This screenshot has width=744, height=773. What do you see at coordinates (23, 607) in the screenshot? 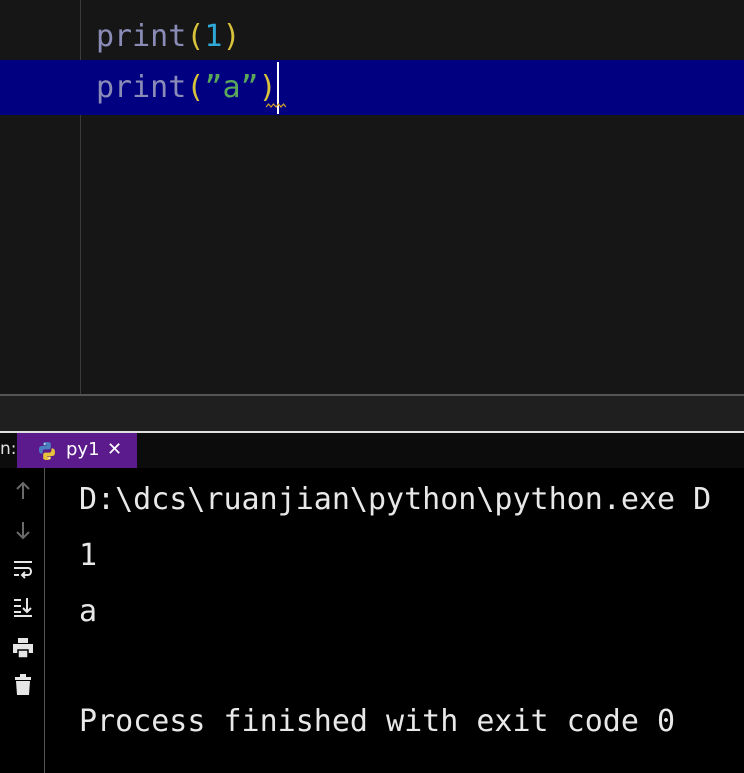
I see `scroll-to-end-icon` at bounding box center [23, 607].